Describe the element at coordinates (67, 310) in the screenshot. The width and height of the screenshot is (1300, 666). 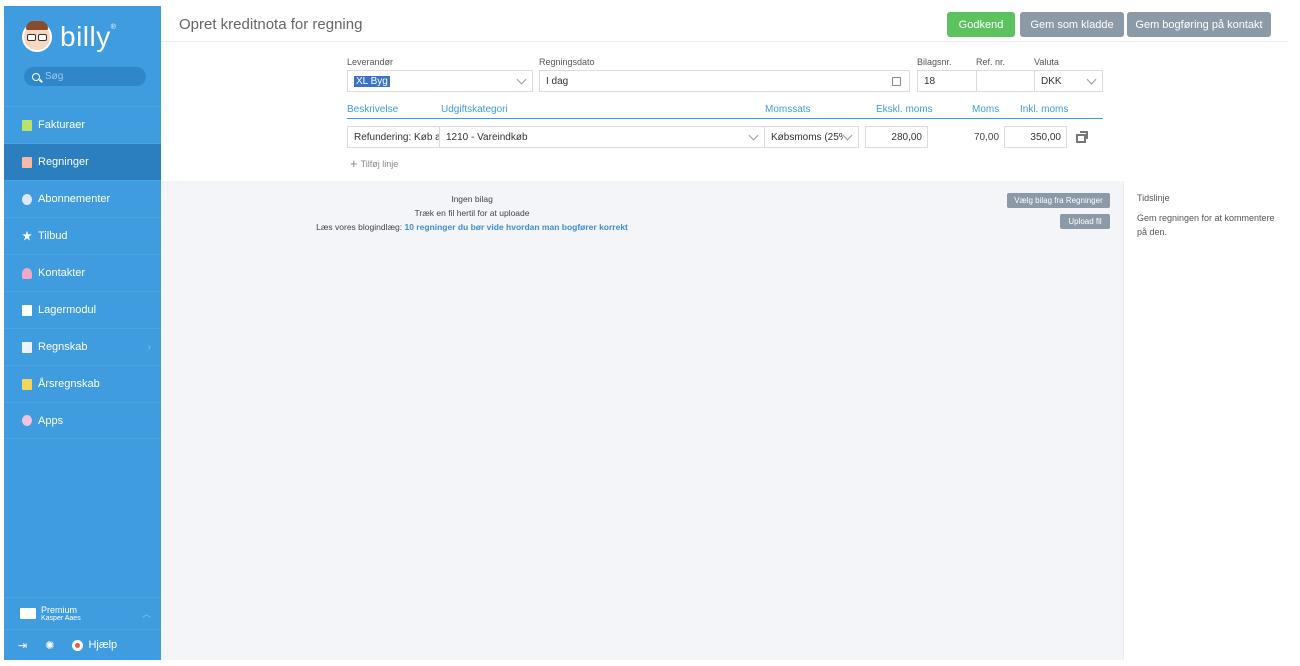
I see `sidebar-item-label: Lagermodul` at that location.